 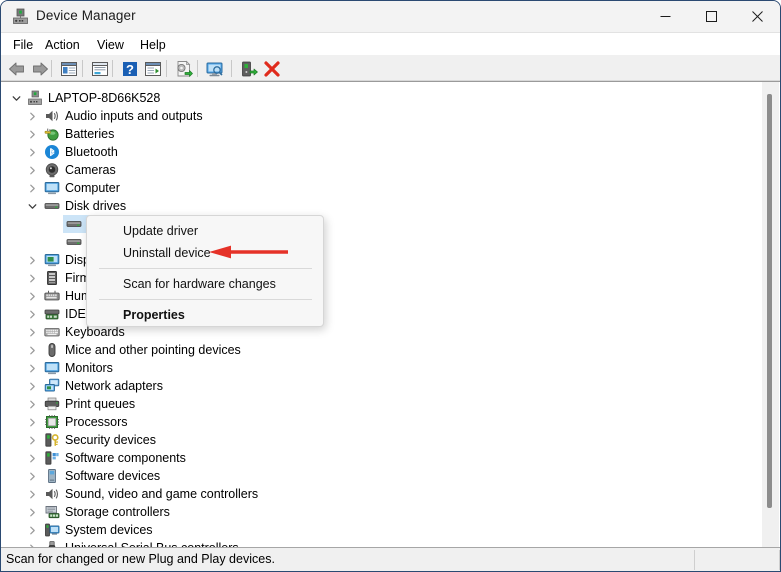 What do you see at coordinates (382, 368) in the screenshot?
I see `tree-row-monitors: Monitors` at bounding box center [382, 368].